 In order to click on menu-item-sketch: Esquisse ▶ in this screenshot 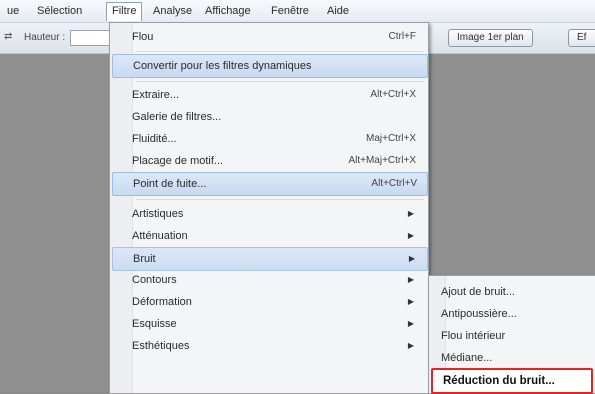, I will do `click(269, 324)`.